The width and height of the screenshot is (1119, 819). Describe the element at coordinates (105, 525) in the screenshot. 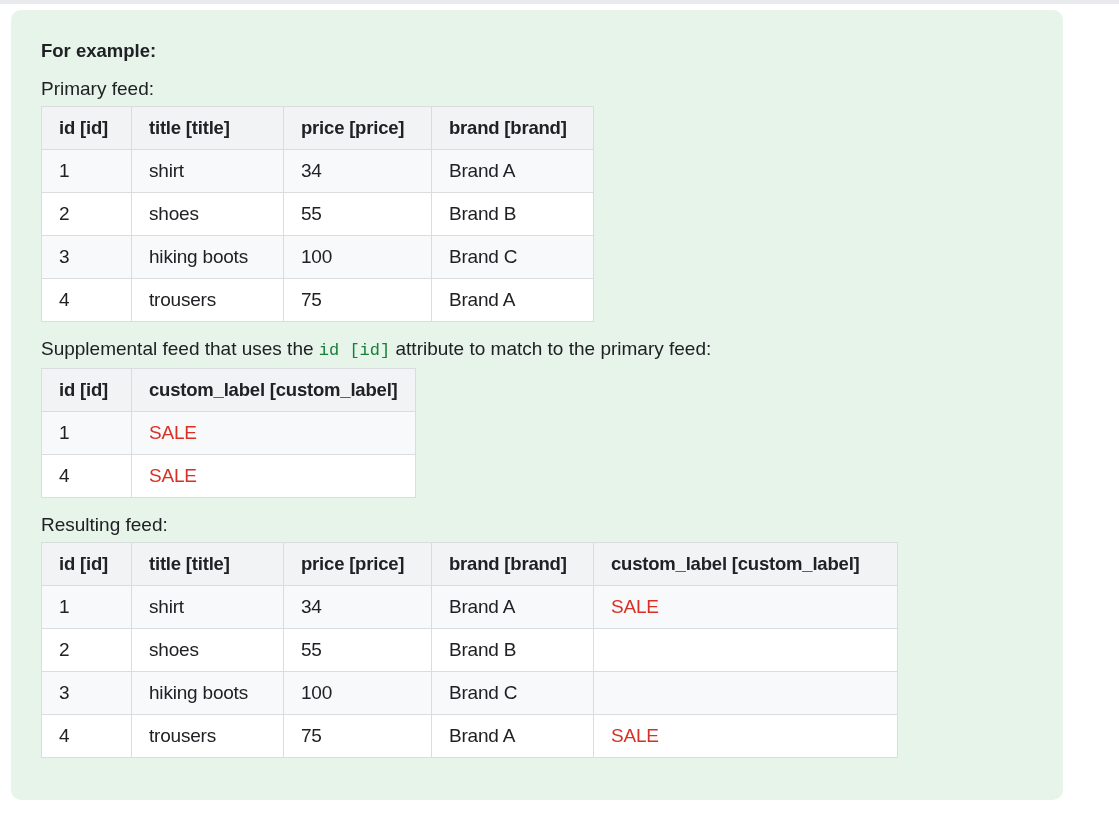

I see `table-caption: Resulting feed:` at that location.